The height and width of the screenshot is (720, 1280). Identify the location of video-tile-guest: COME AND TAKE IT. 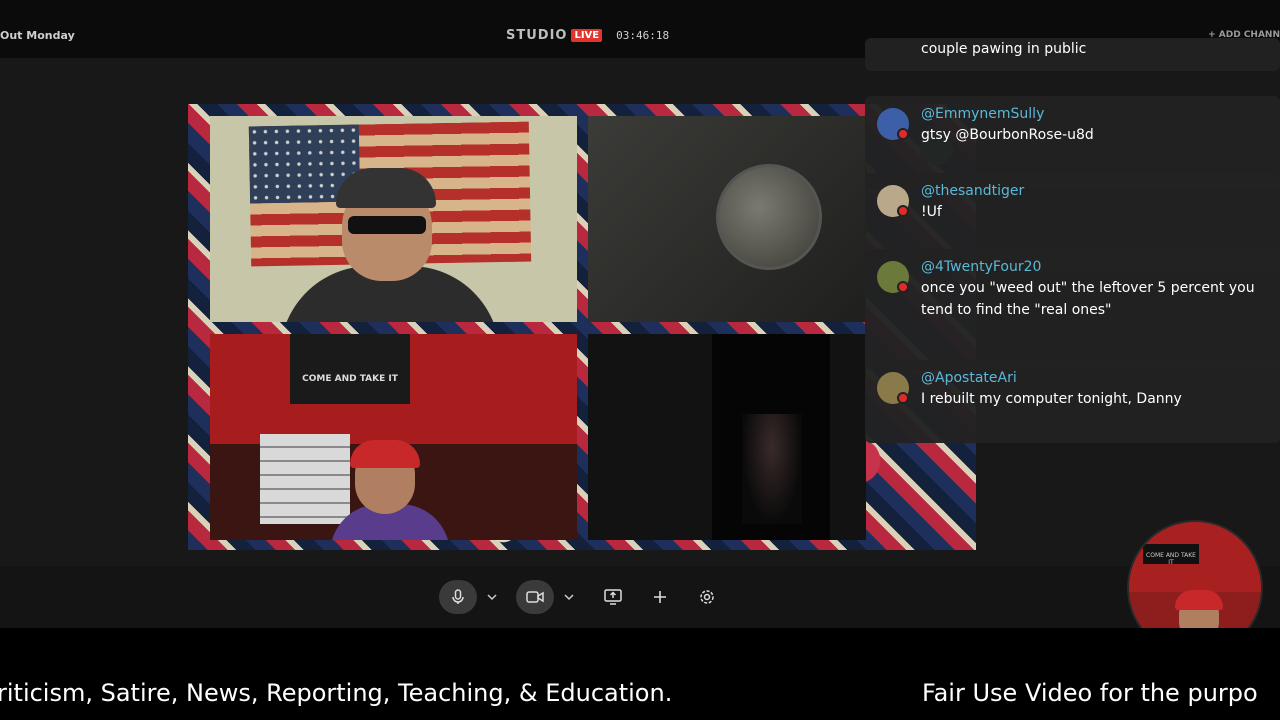
(393, 437).